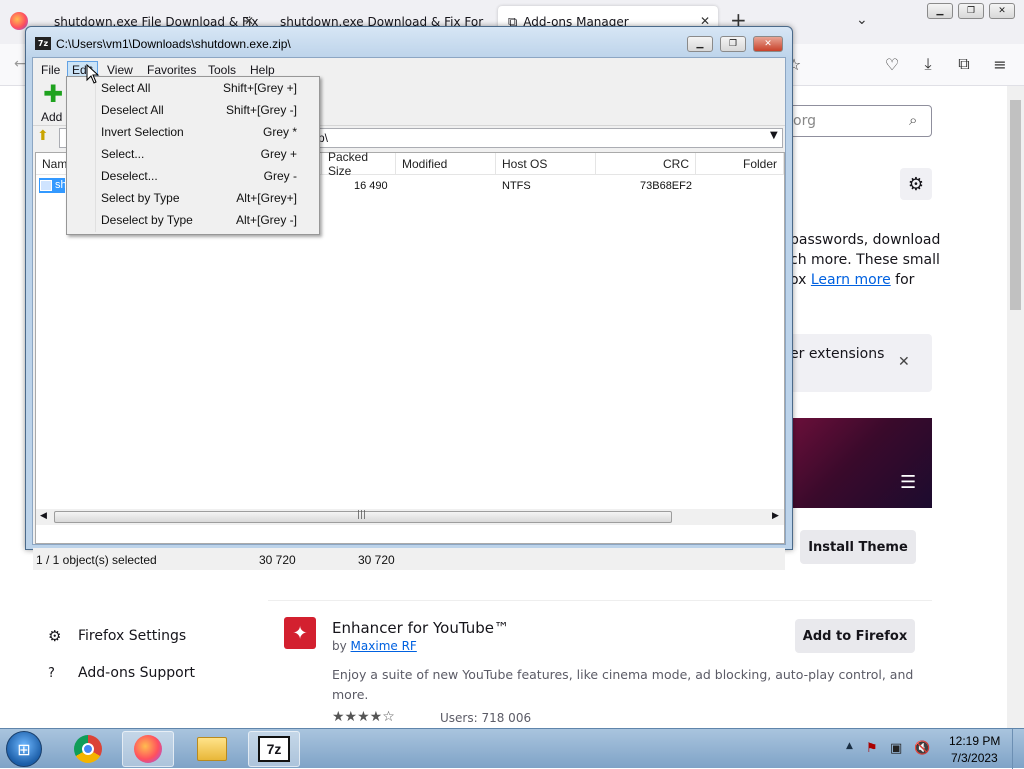  I want to click on menu-item-select: Select... Grey +, so click(193, 154).